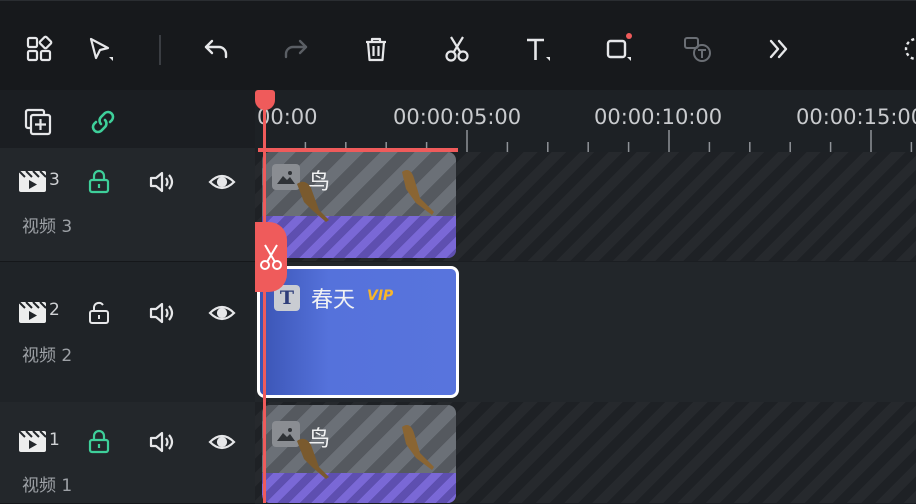 The width and height of the screenshot is (916, 504). Describe the element at coordinates (856, 117) in the screenshot. I see `ruler-tick-label: 00:00:15:00` at that location.